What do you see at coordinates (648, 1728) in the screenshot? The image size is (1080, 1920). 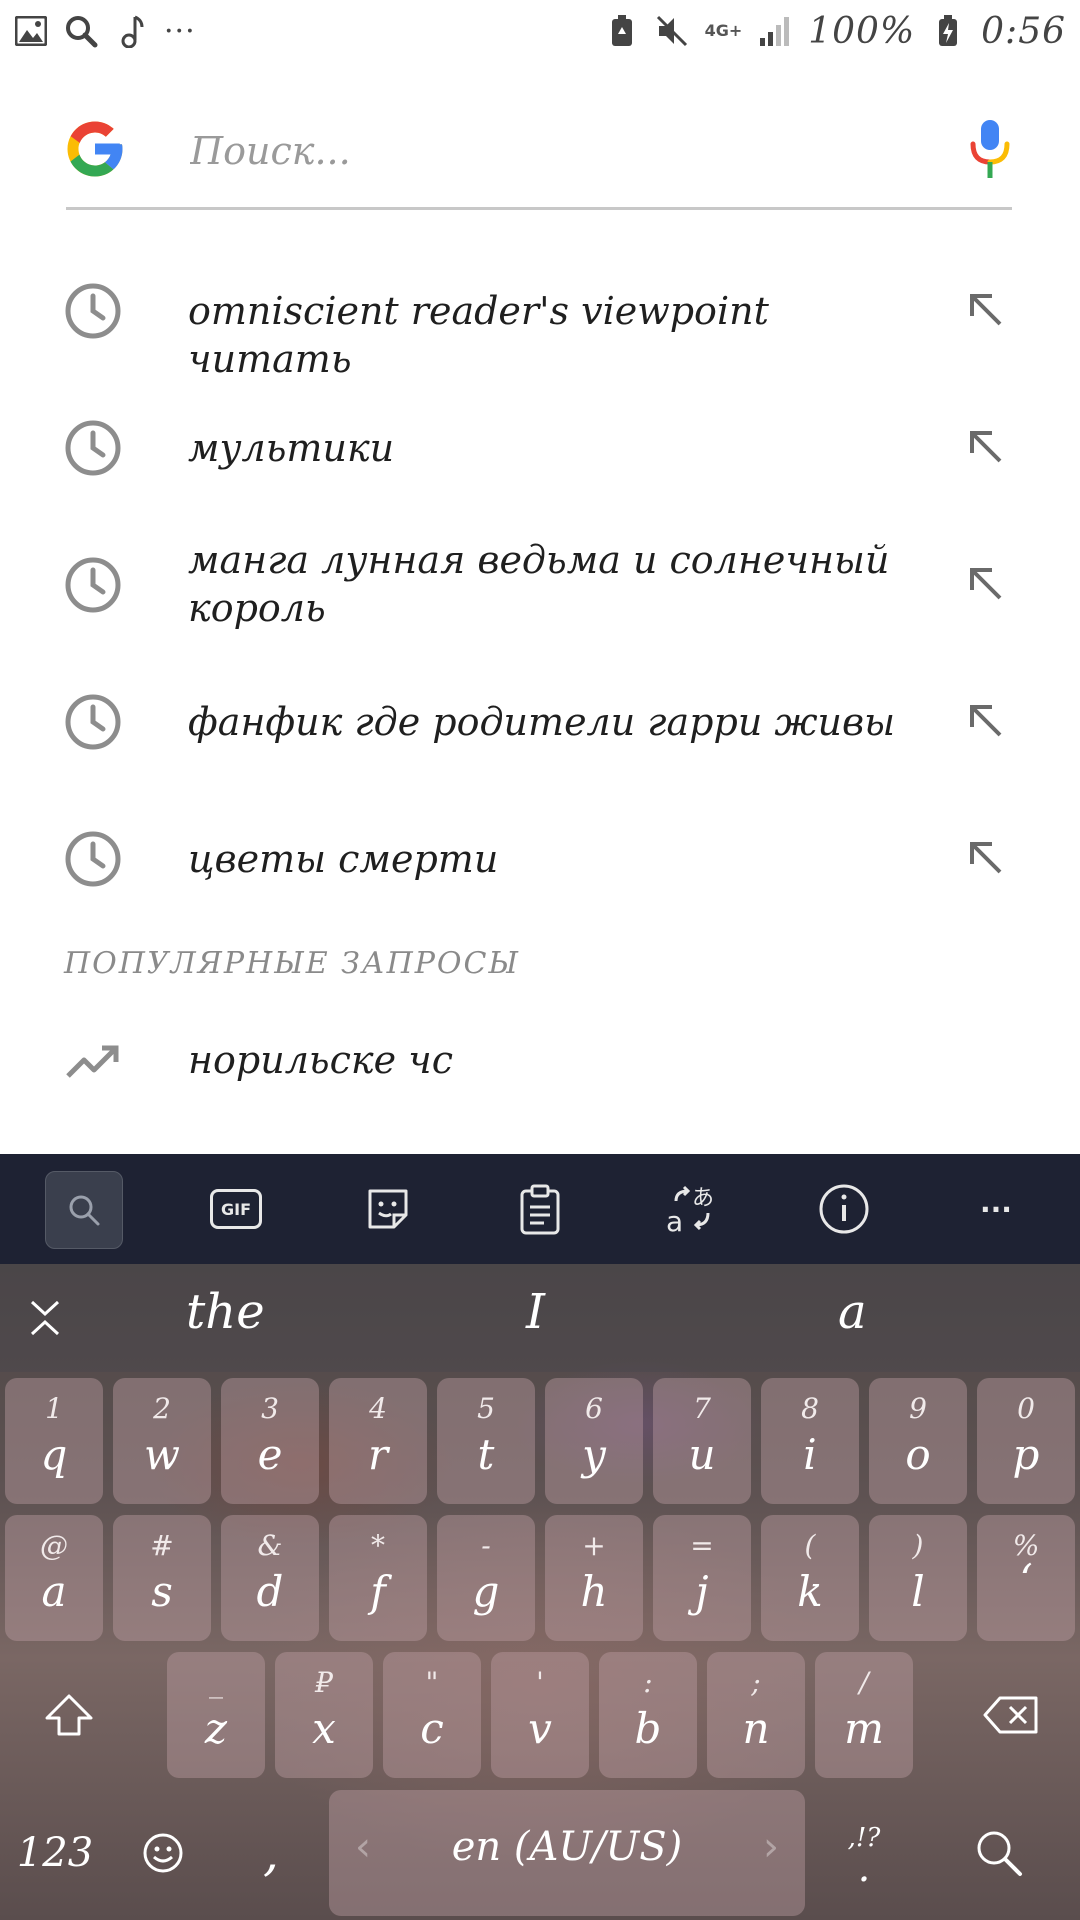 I see `key-label: b` at bounding box center [648, 1728].